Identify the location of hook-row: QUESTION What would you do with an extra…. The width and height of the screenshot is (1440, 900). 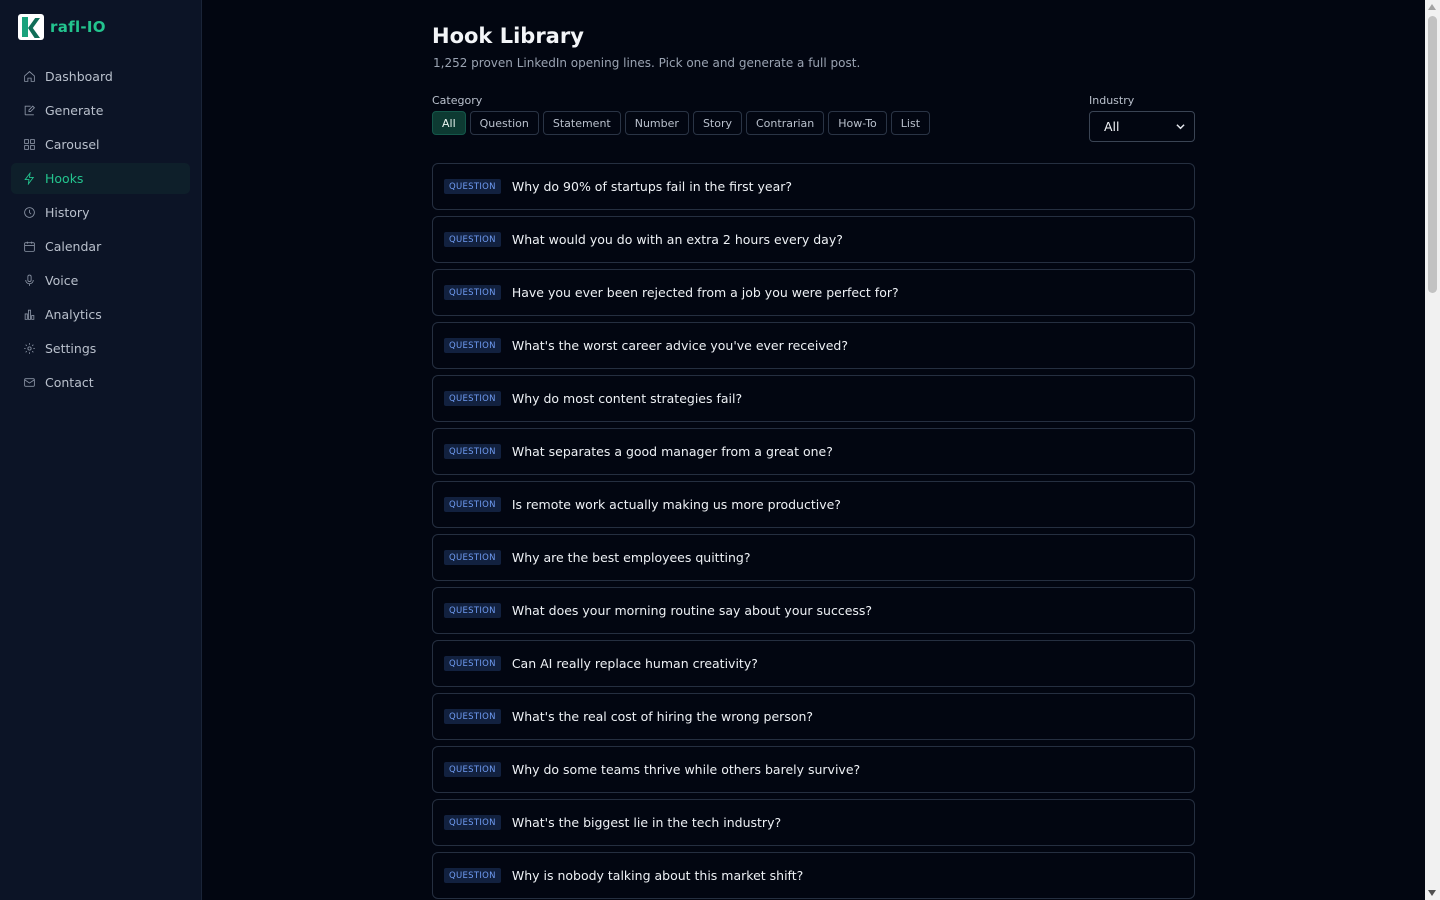
(813, 239).